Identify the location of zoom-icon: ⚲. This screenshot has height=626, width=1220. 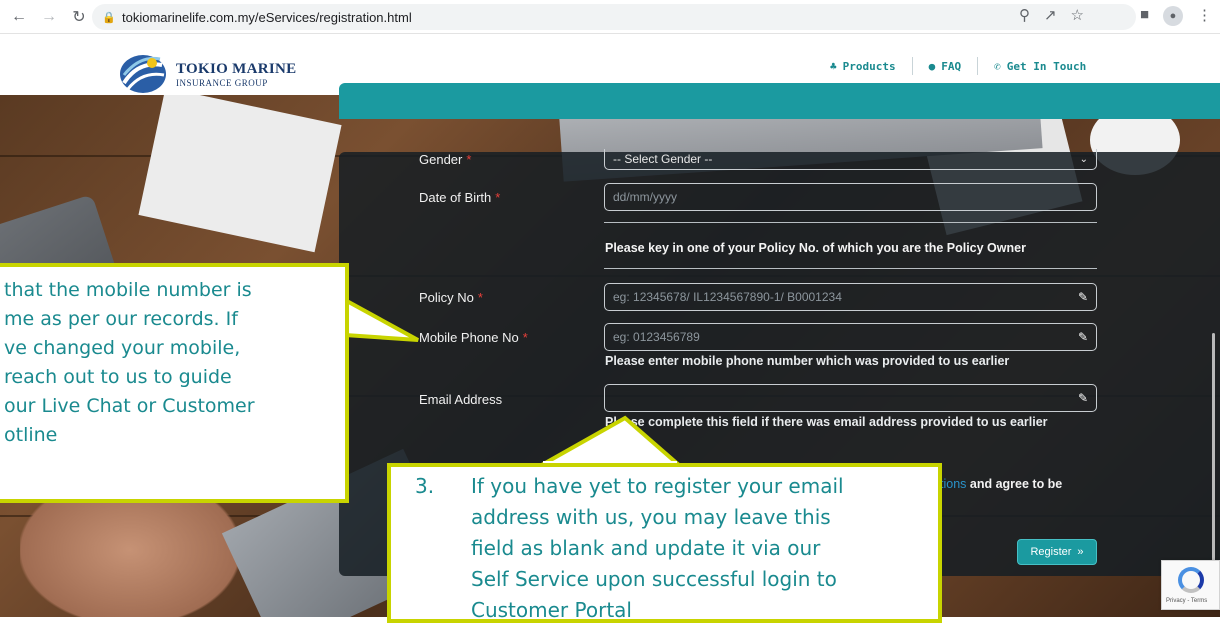
(1024, 15).